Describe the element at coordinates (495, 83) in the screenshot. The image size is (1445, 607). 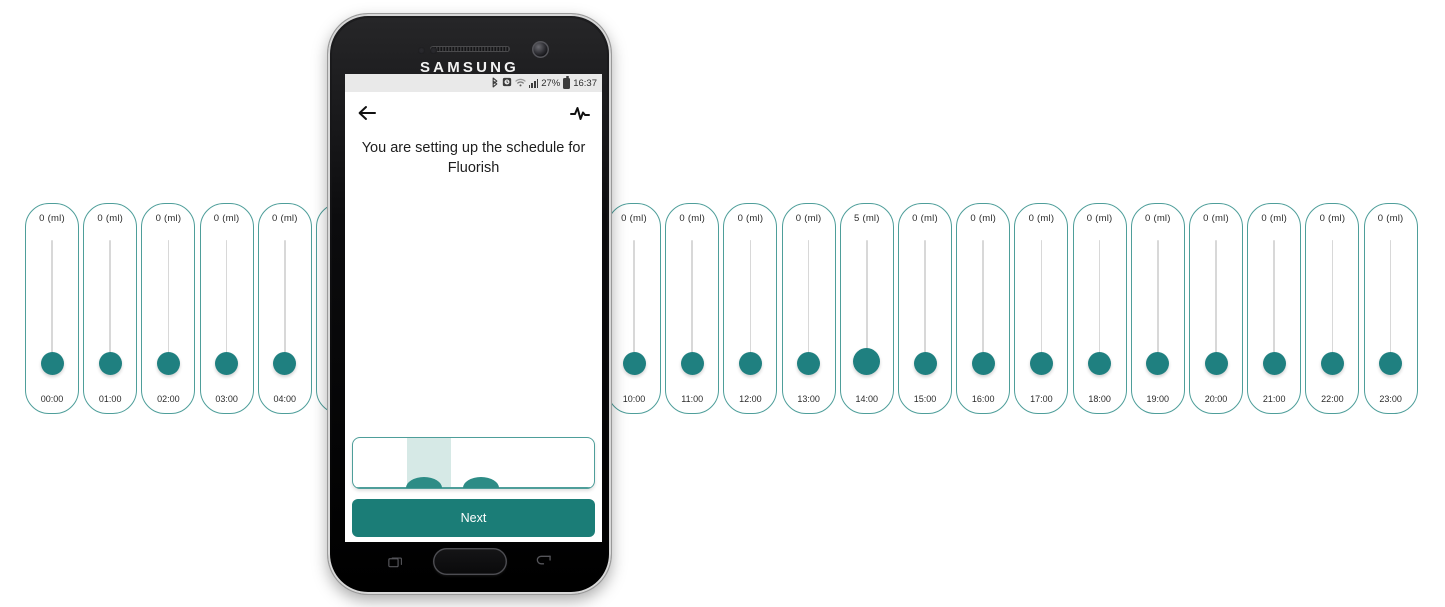
I see `bluetooth-icon` at that location.